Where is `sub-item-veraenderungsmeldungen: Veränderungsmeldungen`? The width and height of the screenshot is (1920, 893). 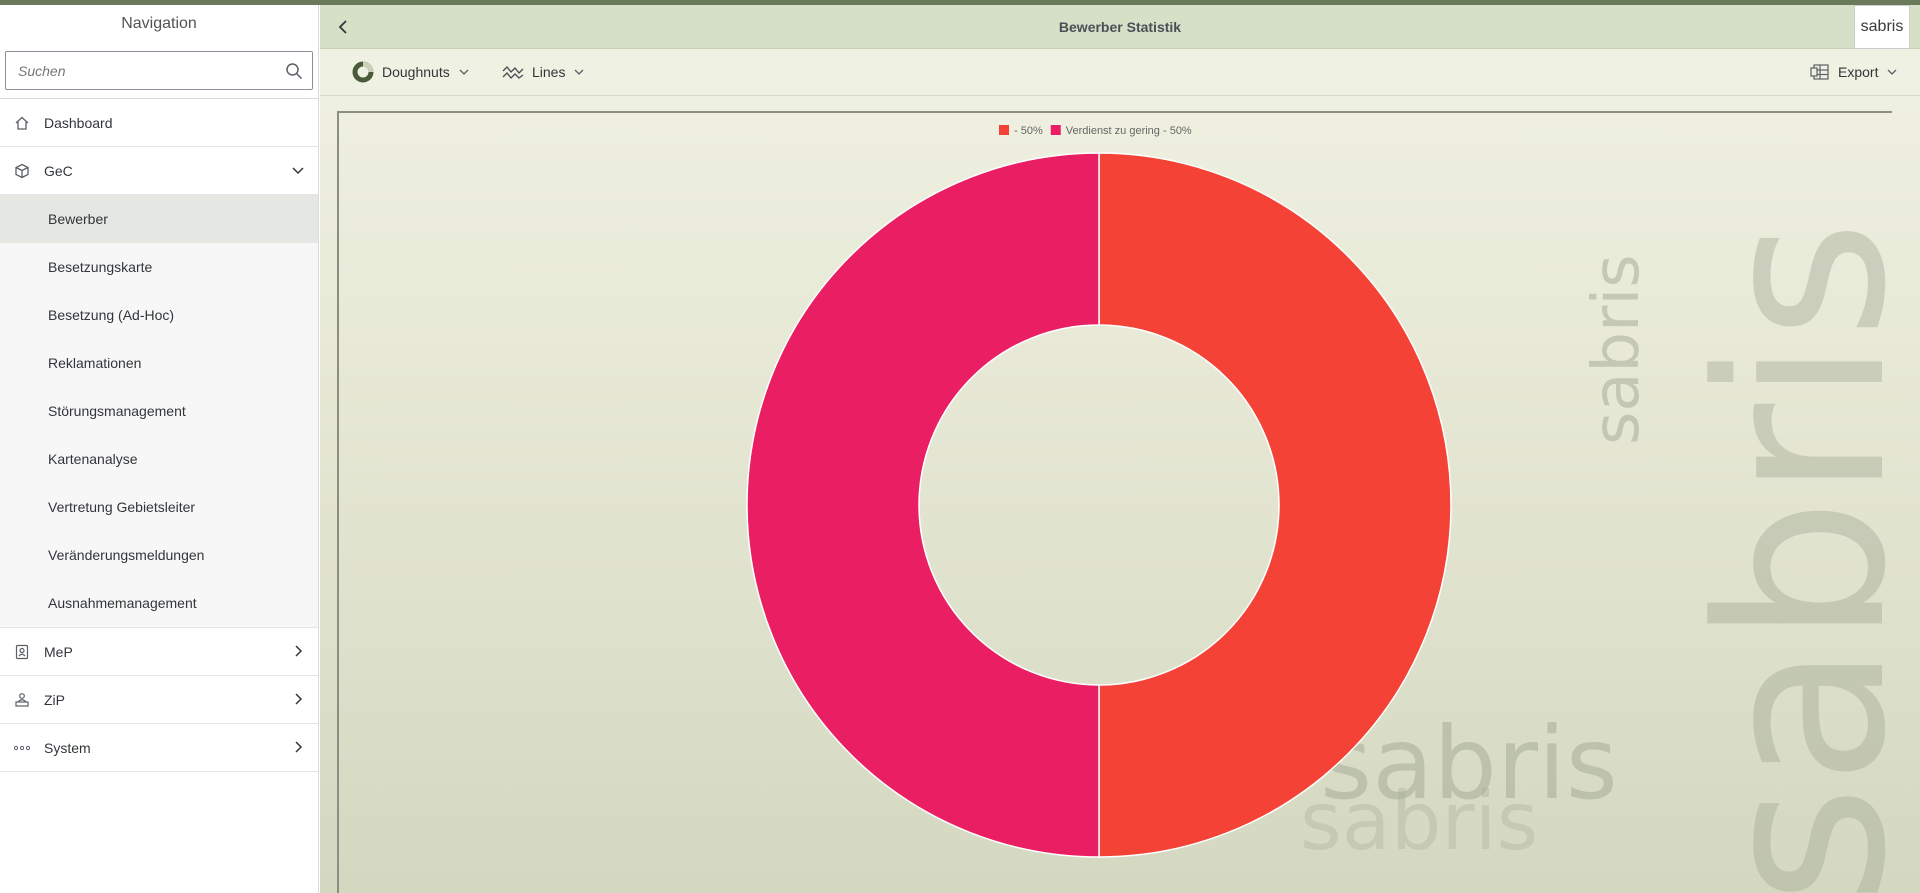 sub-item-veraenderungsmeldungen: Veränderungsmeldungen is located at coordinates (159, 555).